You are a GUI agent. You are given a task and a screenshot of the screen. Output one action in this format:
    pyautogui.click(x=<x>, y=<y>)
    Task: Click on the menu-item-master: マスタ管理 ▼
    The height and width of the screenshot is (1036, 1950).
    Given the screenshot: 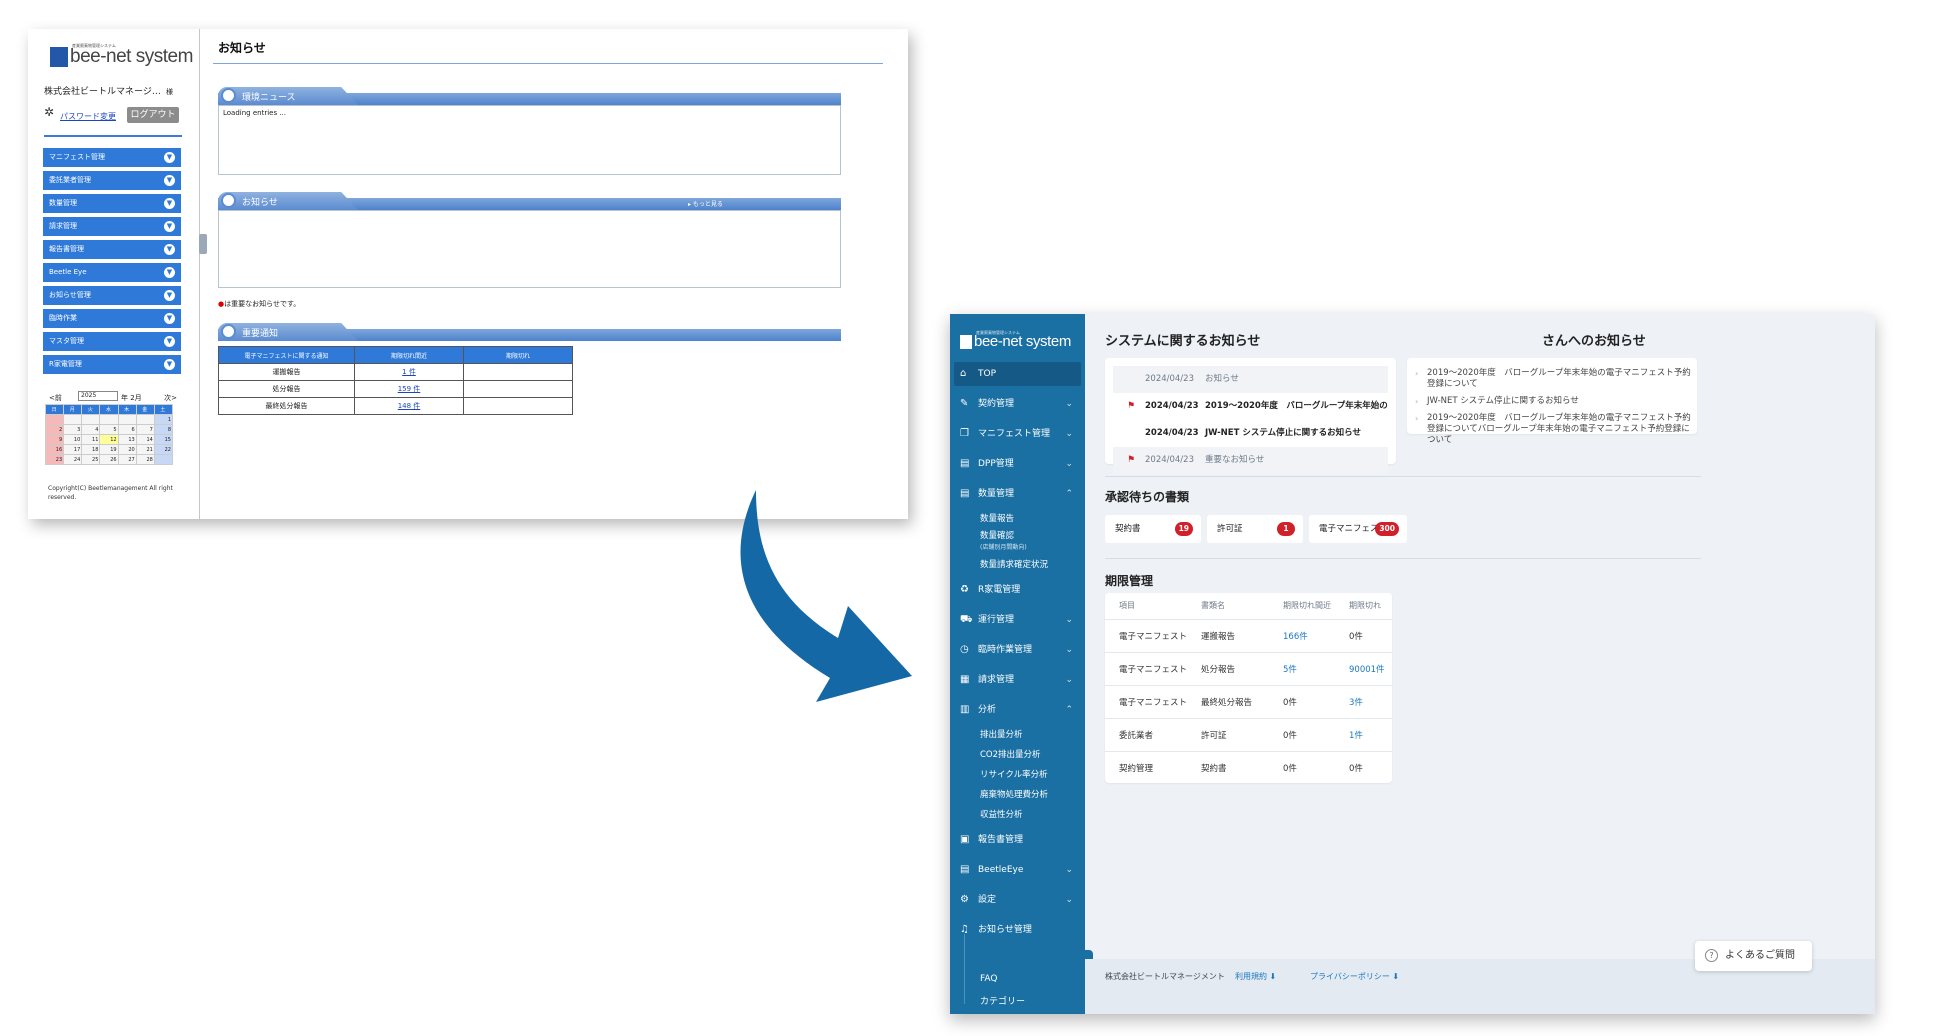 What is the action you would take?
    pyautogui.click(x=112, y=341)
    